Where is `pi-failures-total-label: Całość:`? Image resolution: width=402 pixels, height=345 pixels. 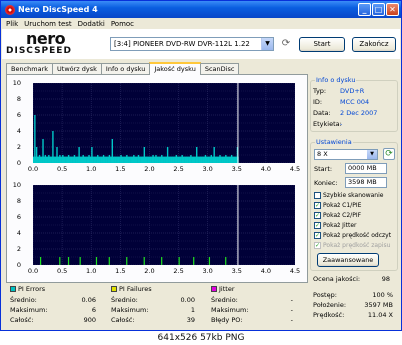
pi-failures-total-label: Całość: is located at coordinates (123, 320).